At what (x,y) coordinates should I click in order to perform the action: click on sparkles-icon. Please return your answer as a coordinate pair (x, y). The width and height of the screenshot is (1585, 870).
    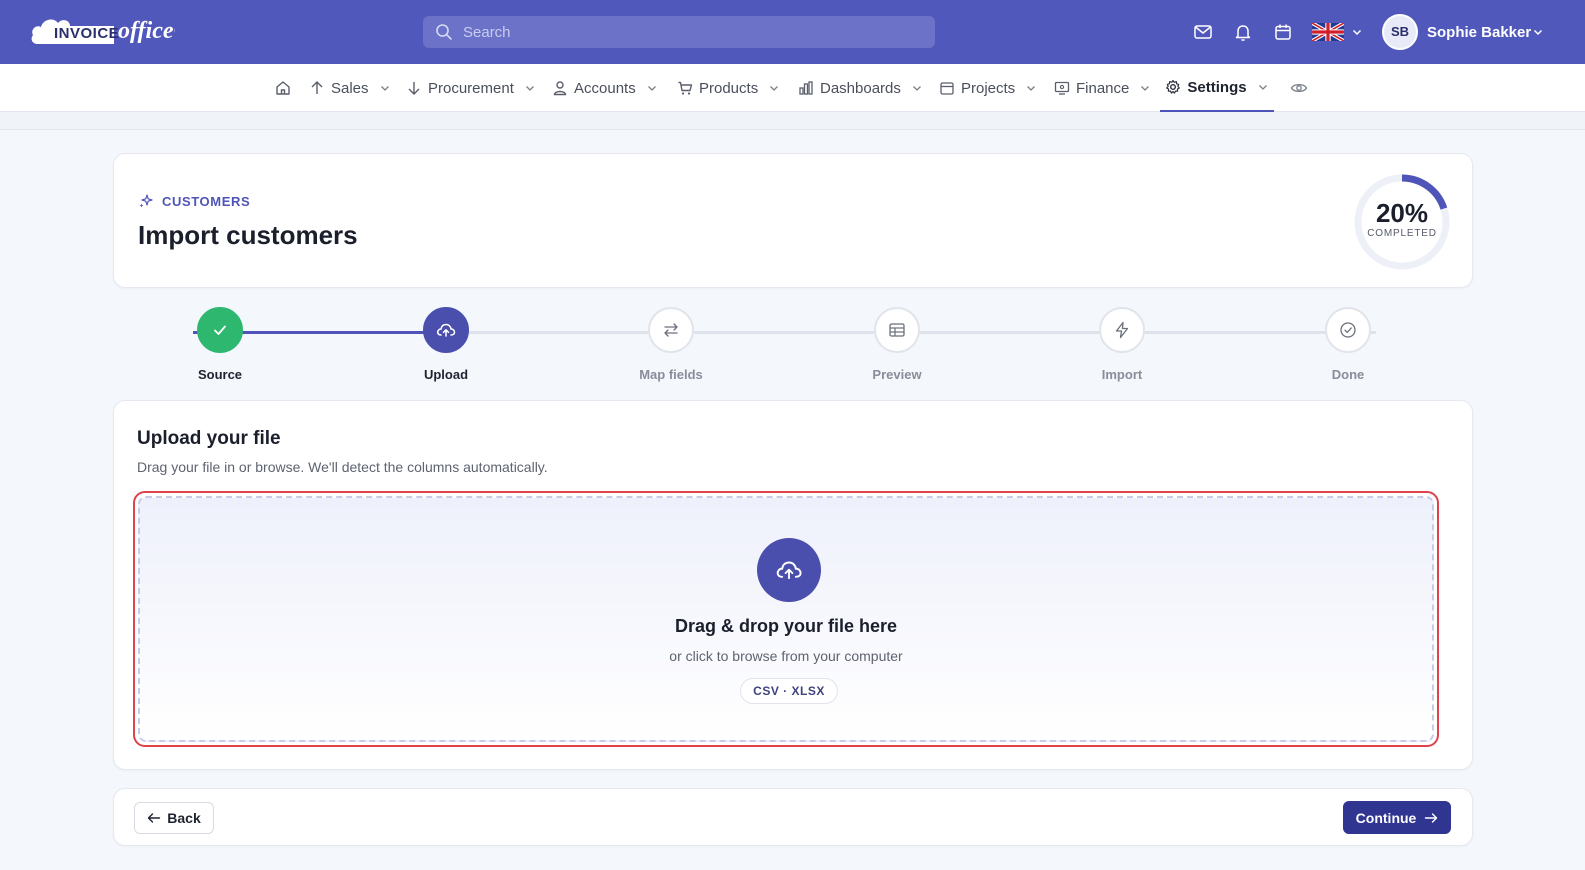
    Looking at the image, I should click on (146, 201).